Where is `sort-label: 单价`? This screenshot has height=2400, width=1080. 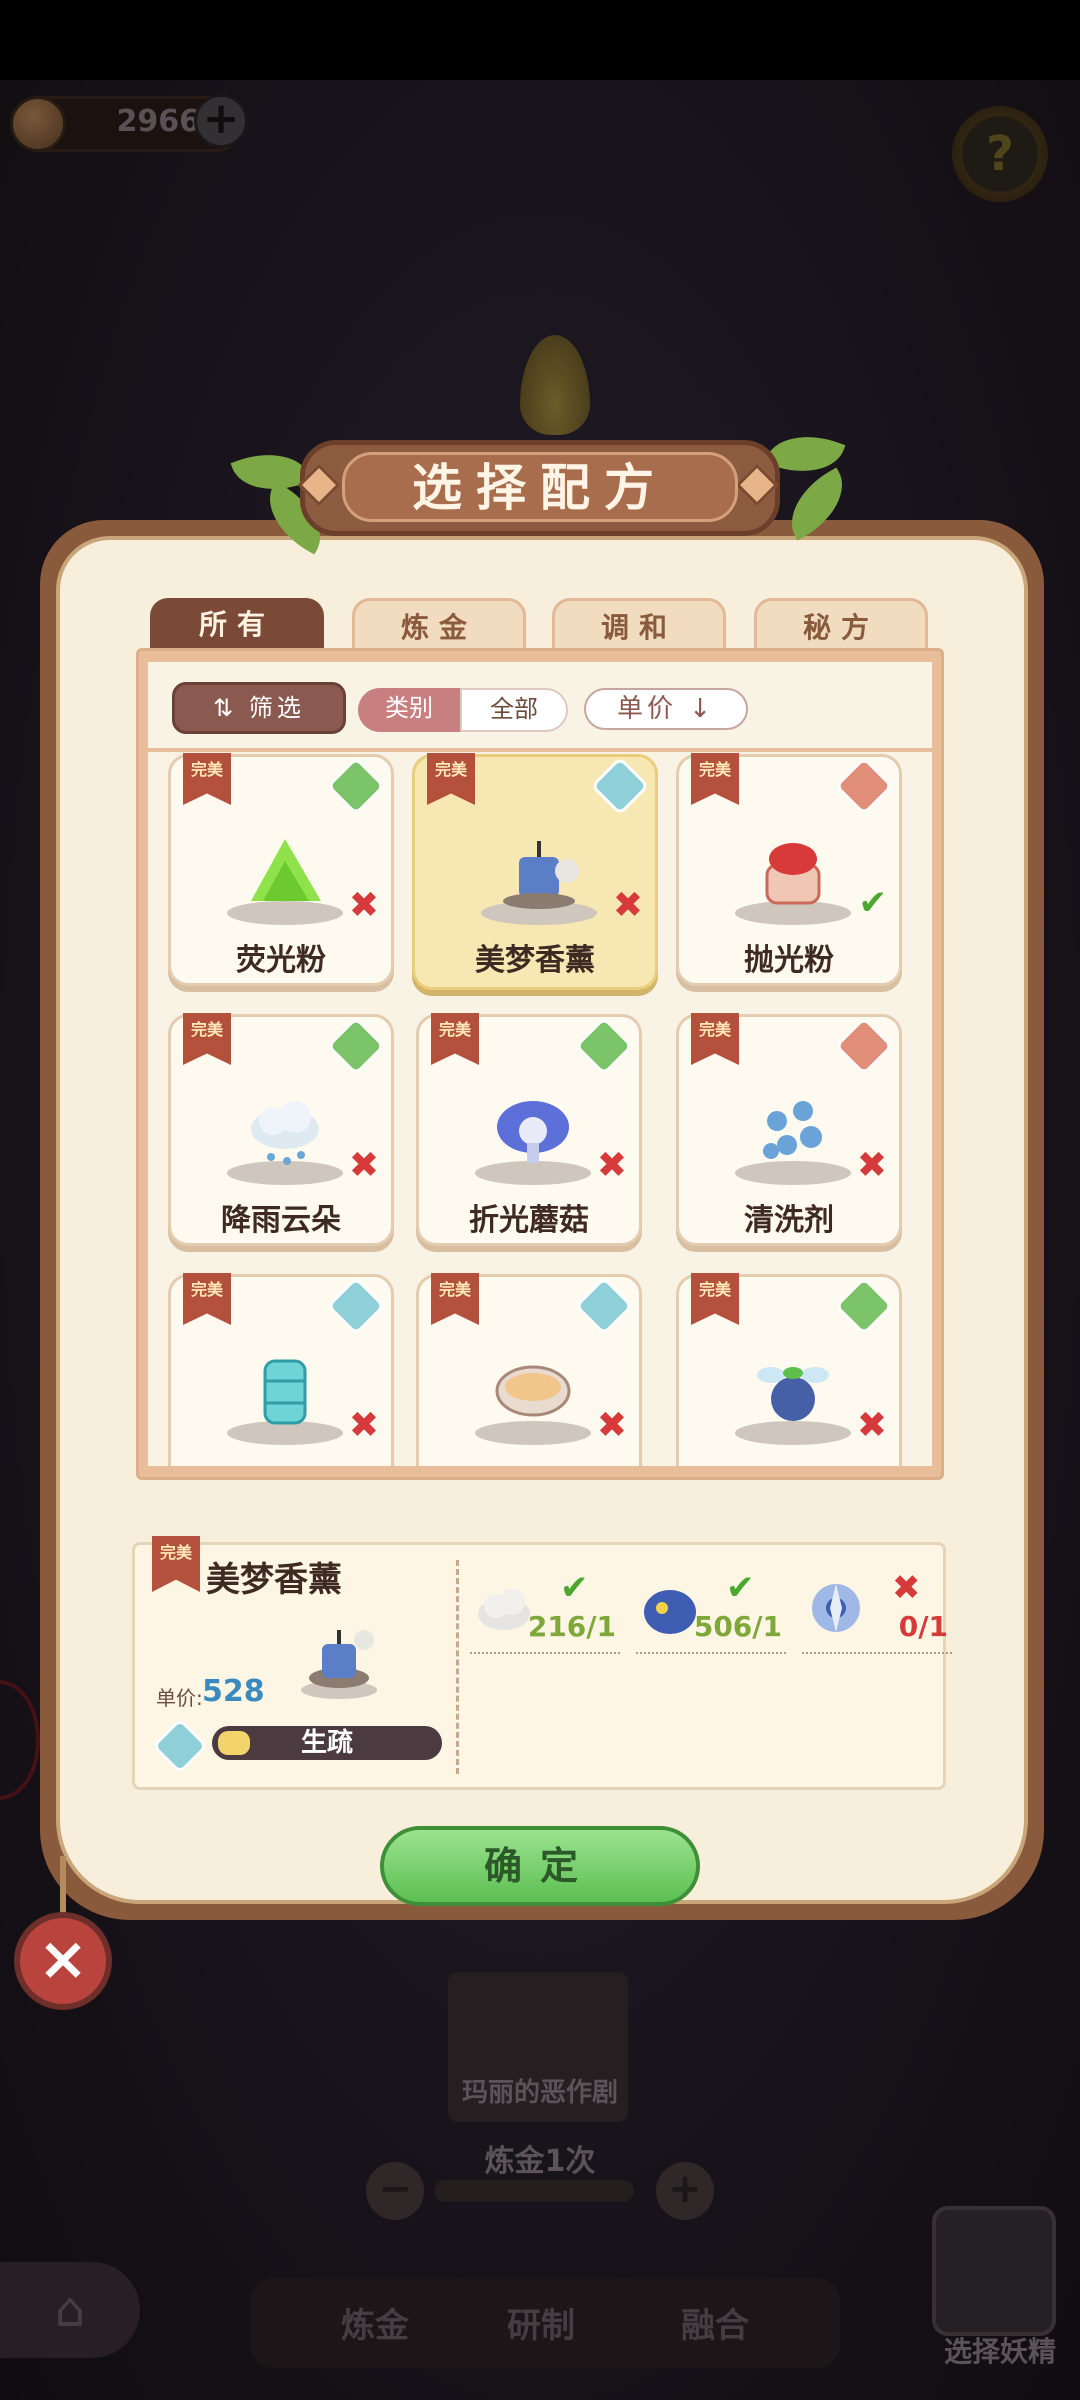
sort-label: 单价 is located at coordinates (646, 709).